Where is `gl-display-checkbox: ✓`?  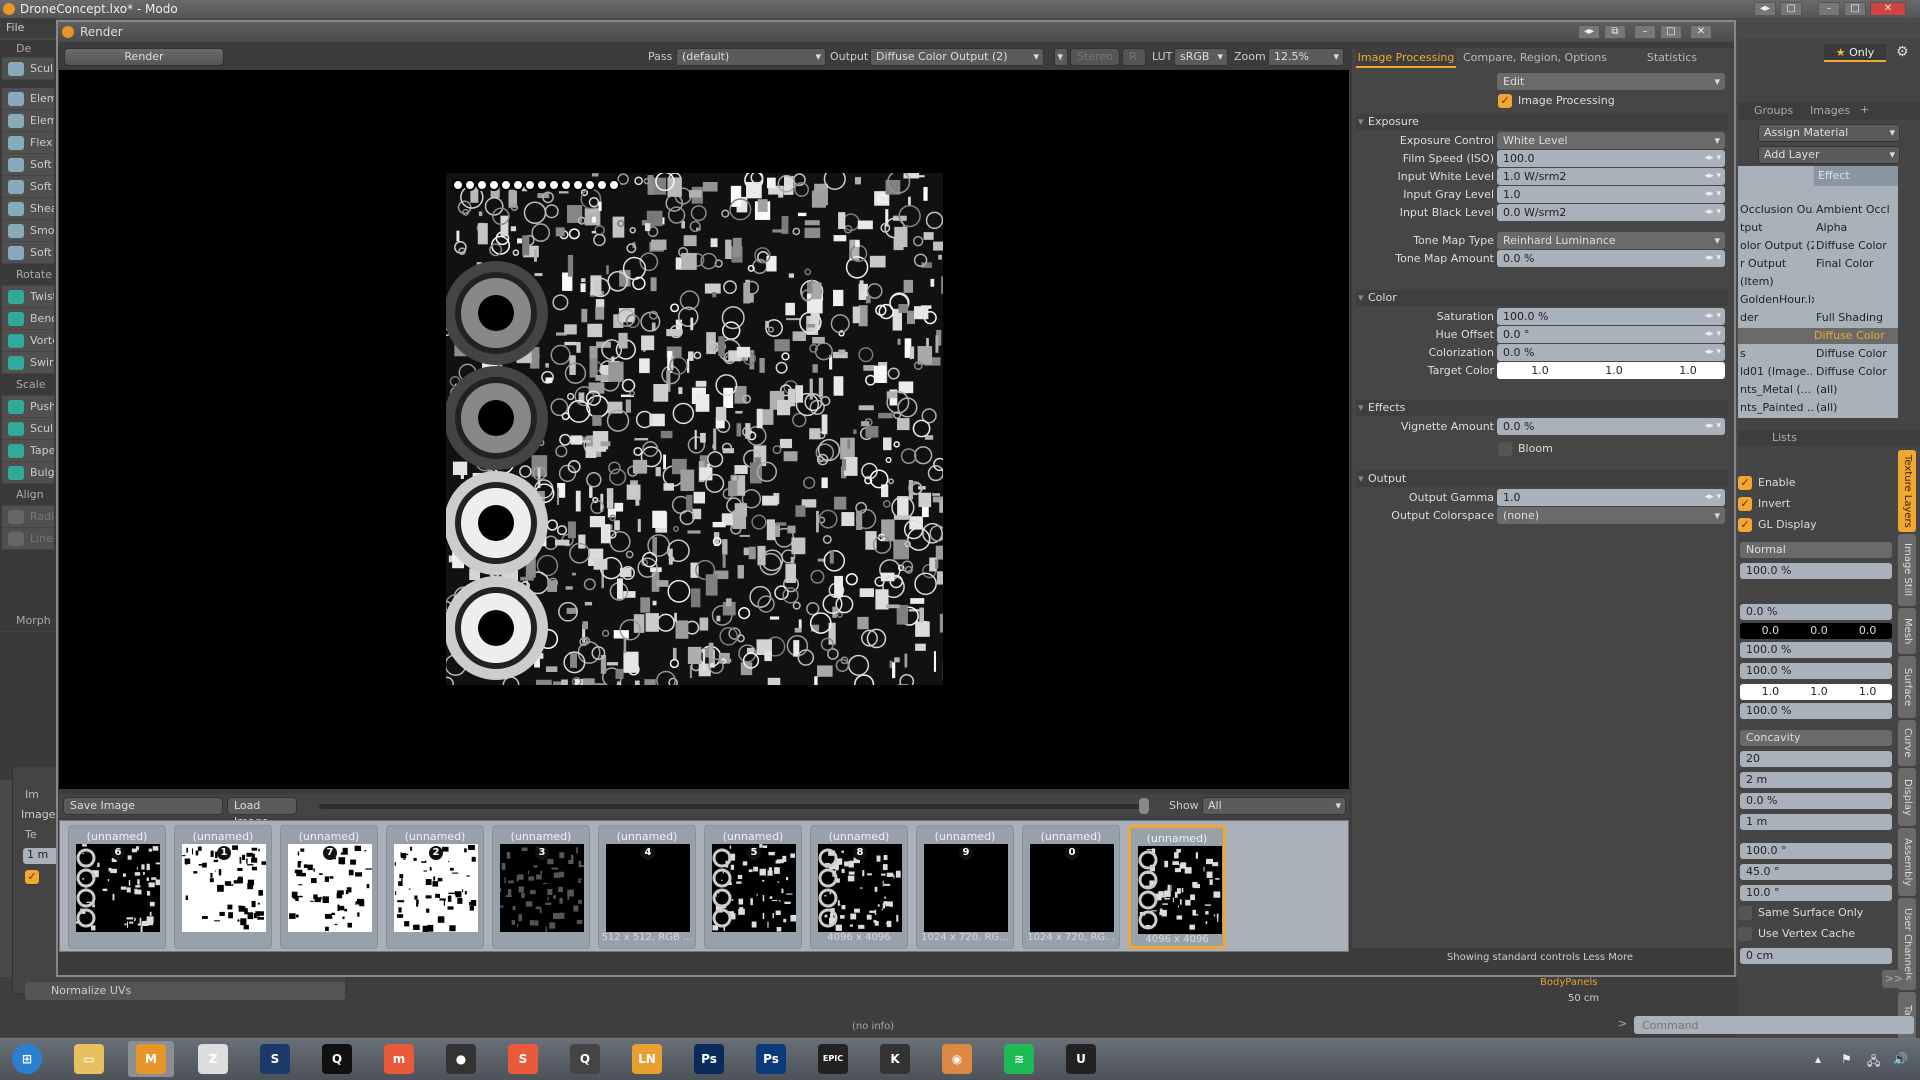
gl-display-checkbox: ✓ is located at coordinates (1745, 525).